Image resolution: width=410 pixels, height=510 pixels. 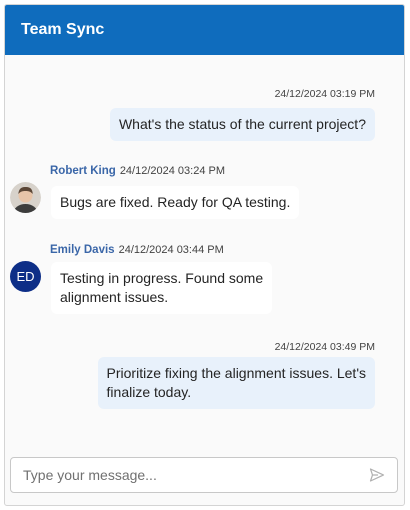 I want to click on message-input, so click(x=195, y=475).